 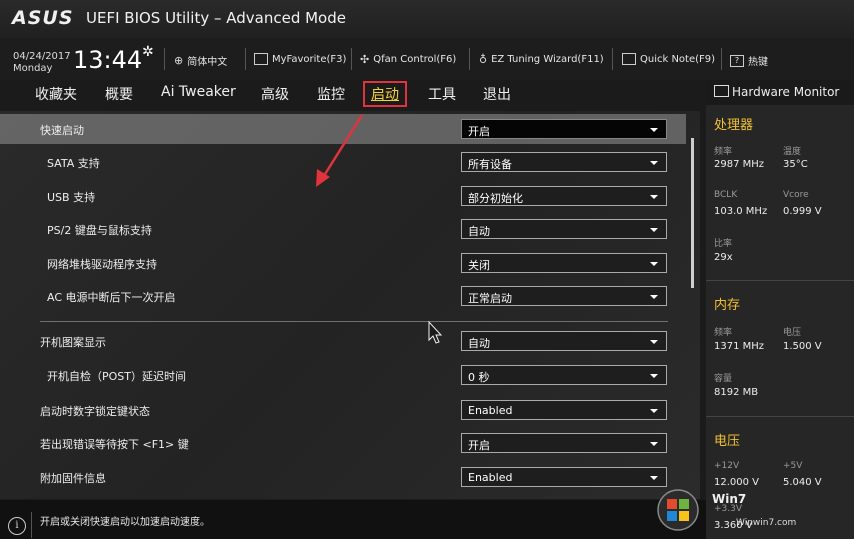 I want to click on myfavorite-button: MyFavorite(F3), so click(x=300, y=59).